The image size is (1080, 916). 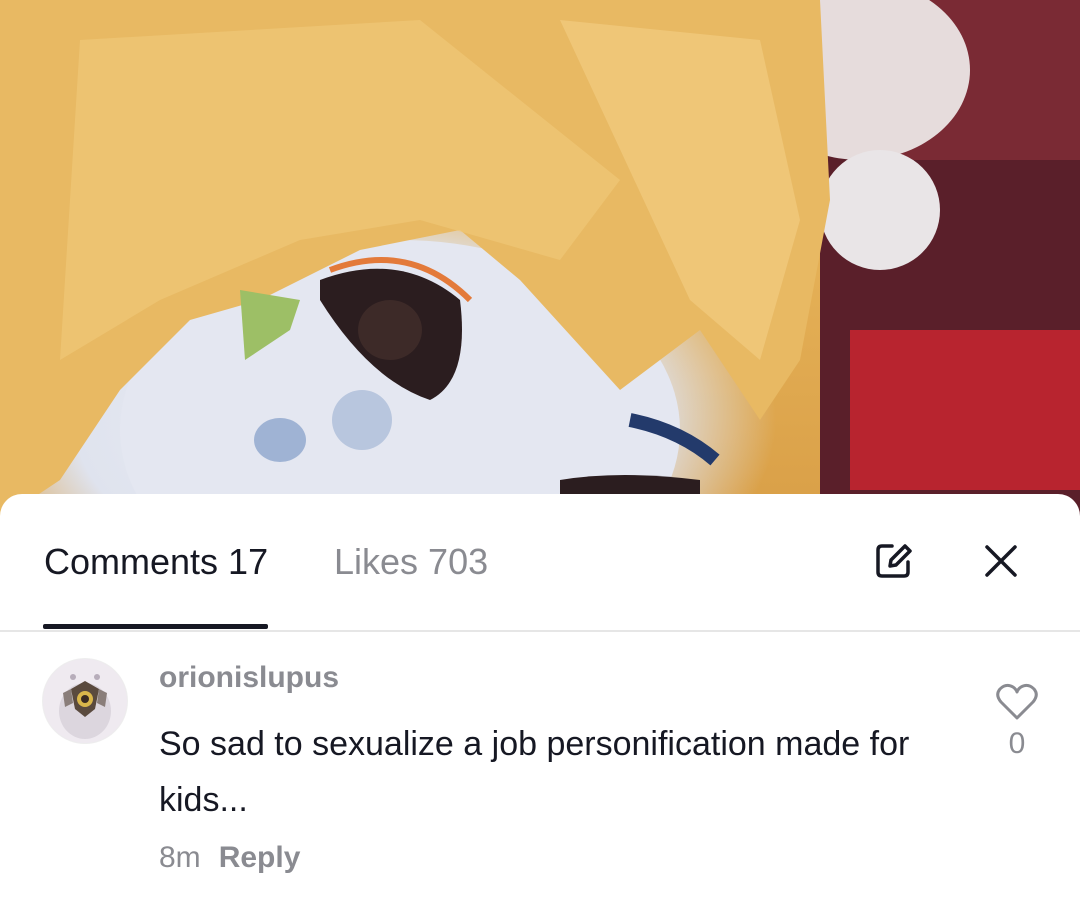 I want to click on reply-button: Reply, so click(x=260, y=857).